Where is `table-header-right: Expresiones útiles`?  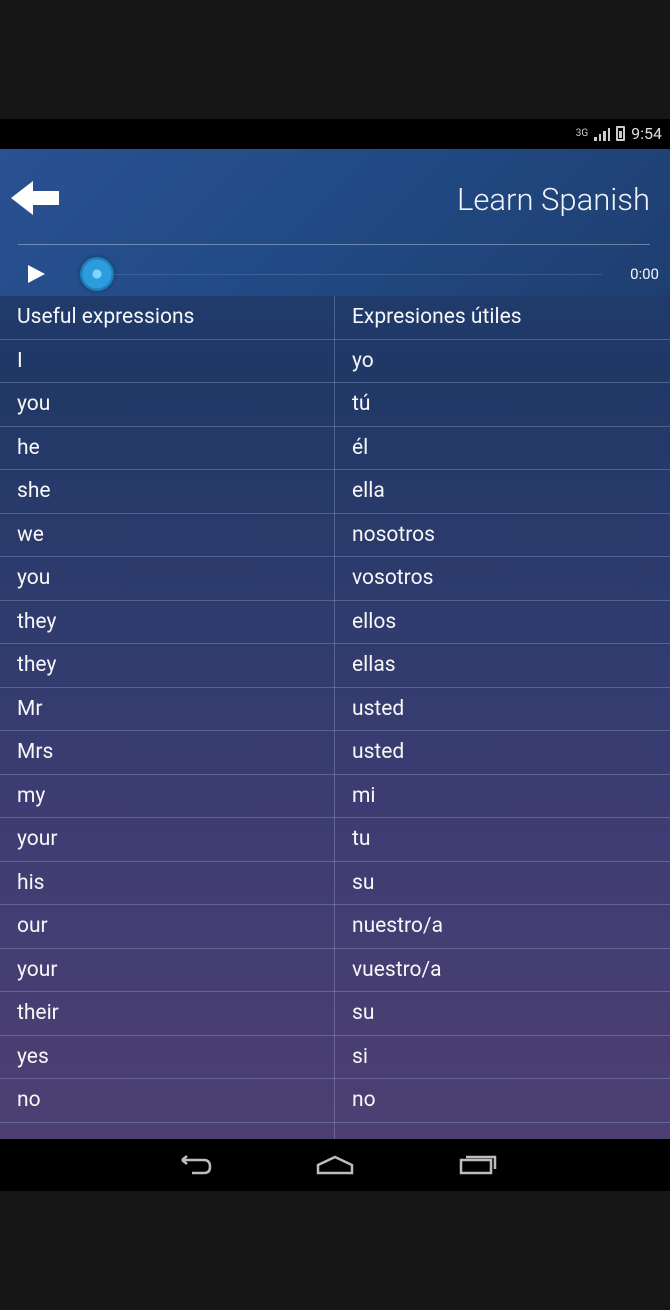 table-header-right: Expresiones útiles is located at coordinates (437, 317).